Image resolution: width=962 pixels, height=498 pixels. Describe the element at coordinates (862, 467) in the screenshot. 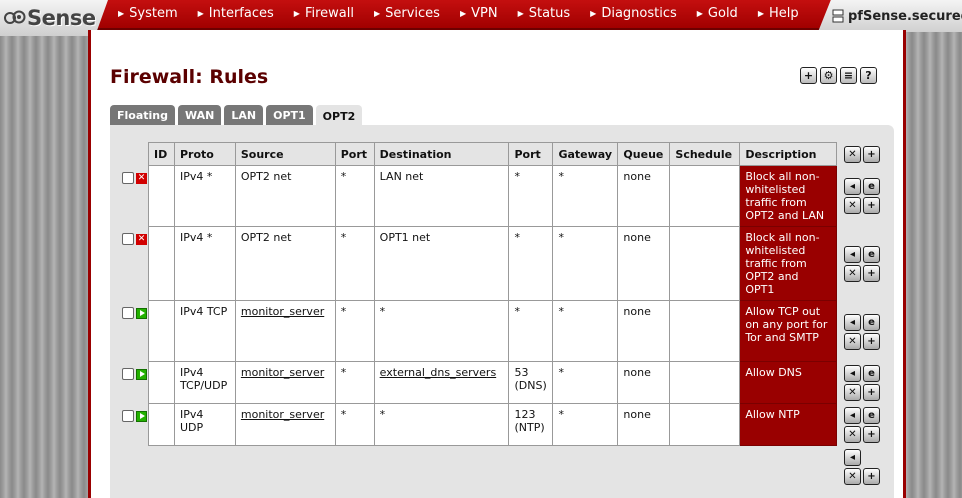

I see `footer-actions: ◂ ✕ +` at that location.